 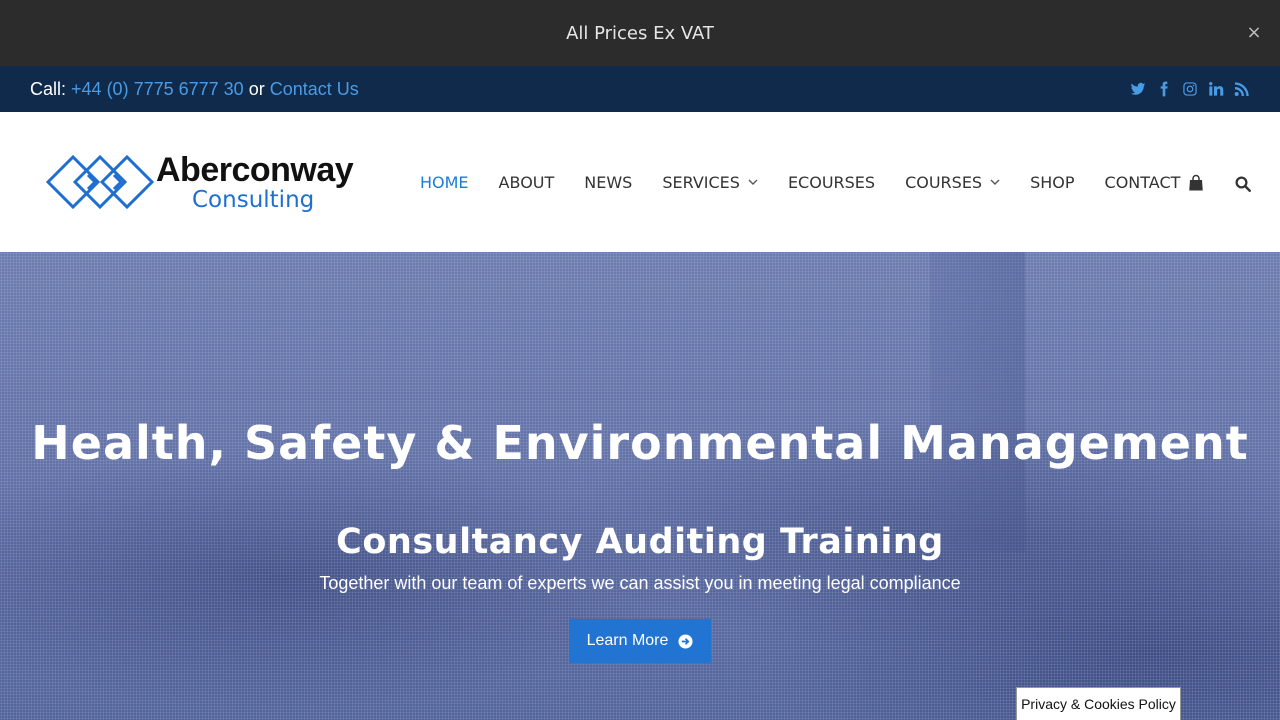 I want to click on learn-more-button: Learn More, so click(x=640, y=641).